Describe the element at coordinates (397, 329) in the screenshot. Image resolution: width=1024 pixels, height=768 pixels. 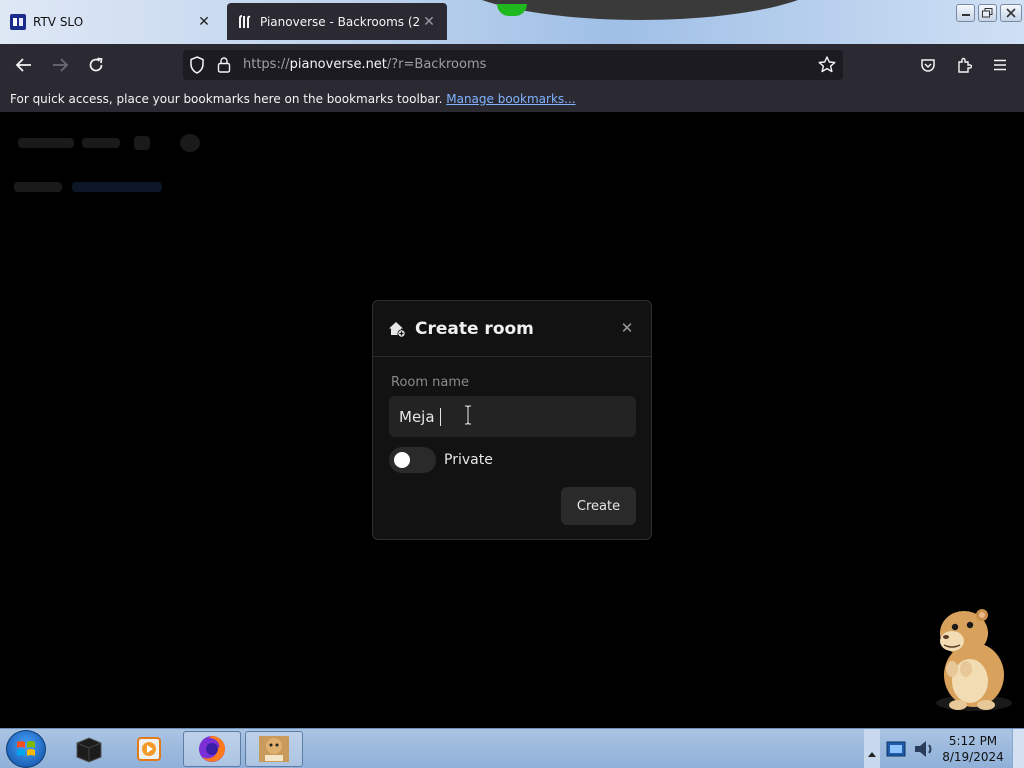
I see `house-plus-icon` at that location.